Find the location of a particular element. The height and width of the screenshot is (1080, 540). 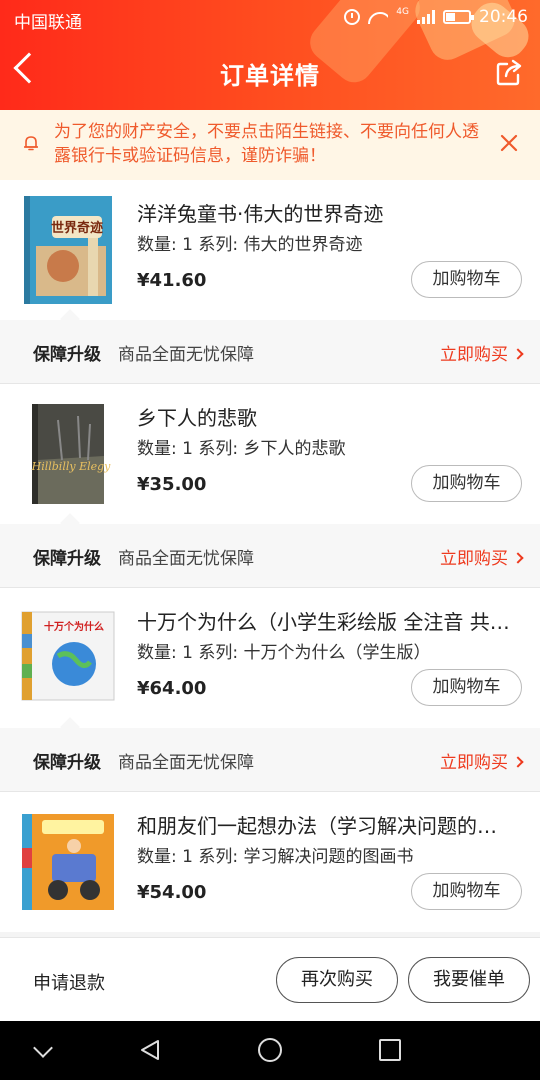

book-cover-image: 十万个为什么 is located at coordinates (68, 658).